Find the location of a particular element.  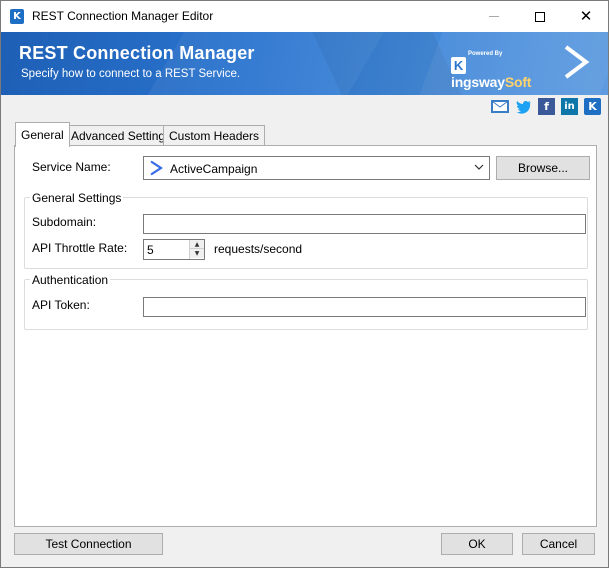

twitter-icon is located at coordinates (523, 106).